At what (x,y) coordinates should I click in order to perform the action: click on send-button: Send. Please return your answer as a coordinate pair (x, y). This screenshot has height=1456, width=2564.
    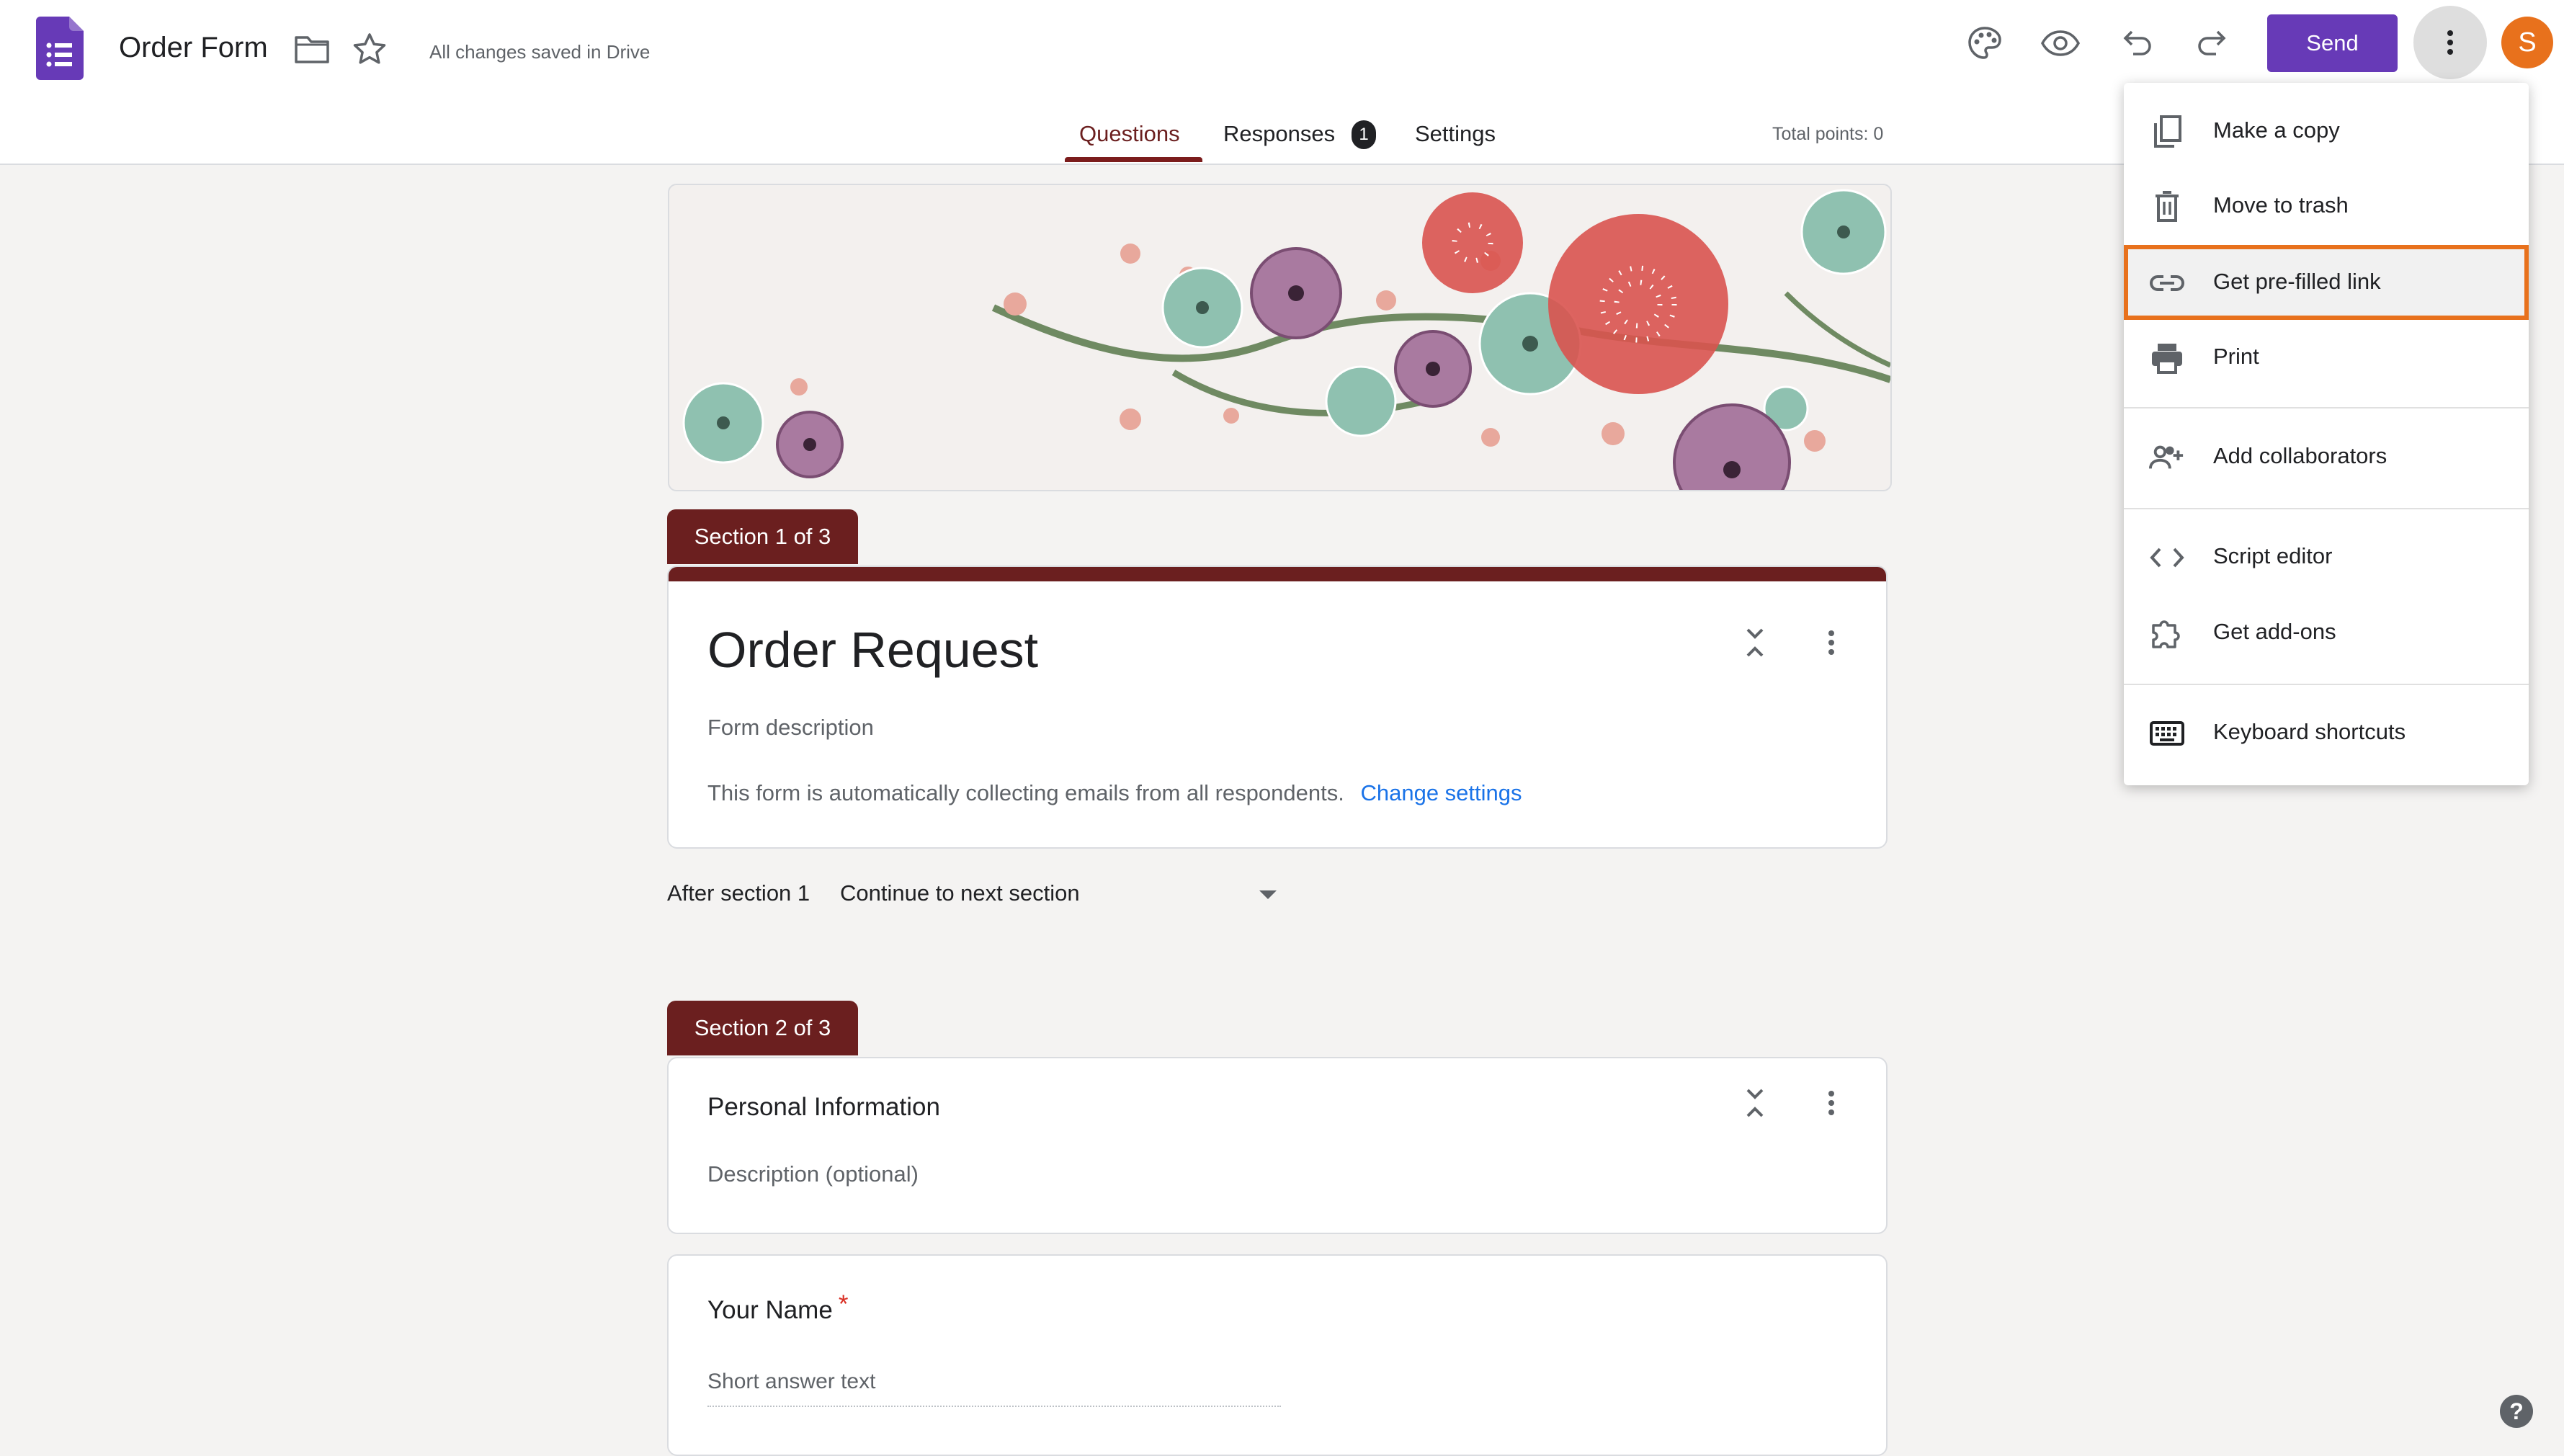
    Looking at the image, I should click on (2333, 43).